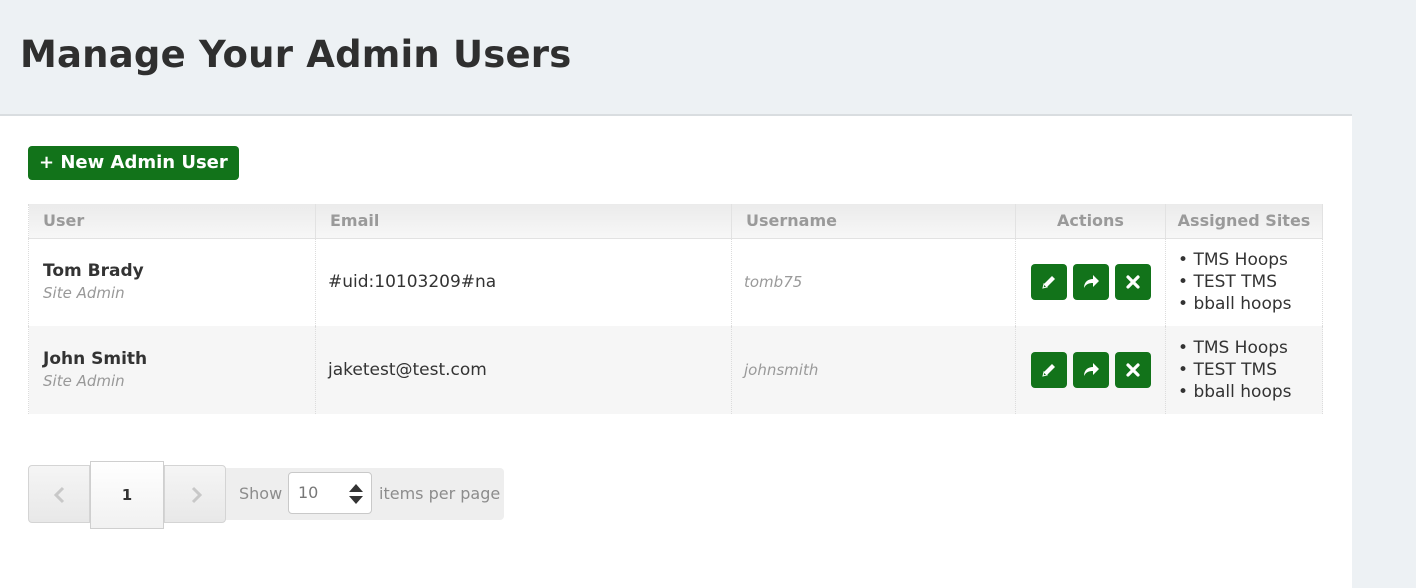 The width and height of the screenshot is (1416, 588). Describe the element at coordinates (523, 221) in the screenshot. I see `column-header-email: Email` at that location.